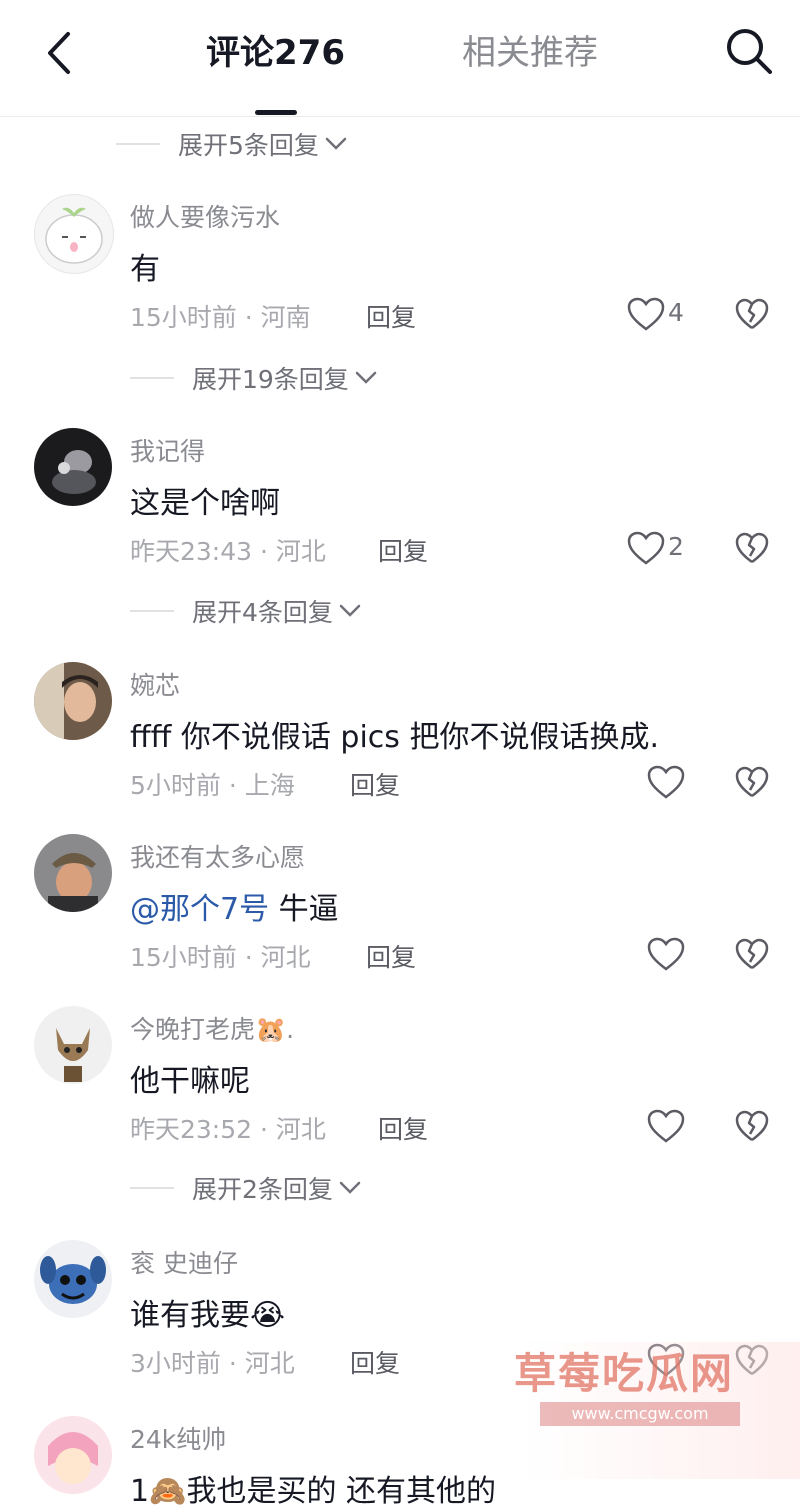 The height and width of the screenshot is (1510, 800). I want to click on watermark-url: www.cmcgw.com, so click(640, 1414).